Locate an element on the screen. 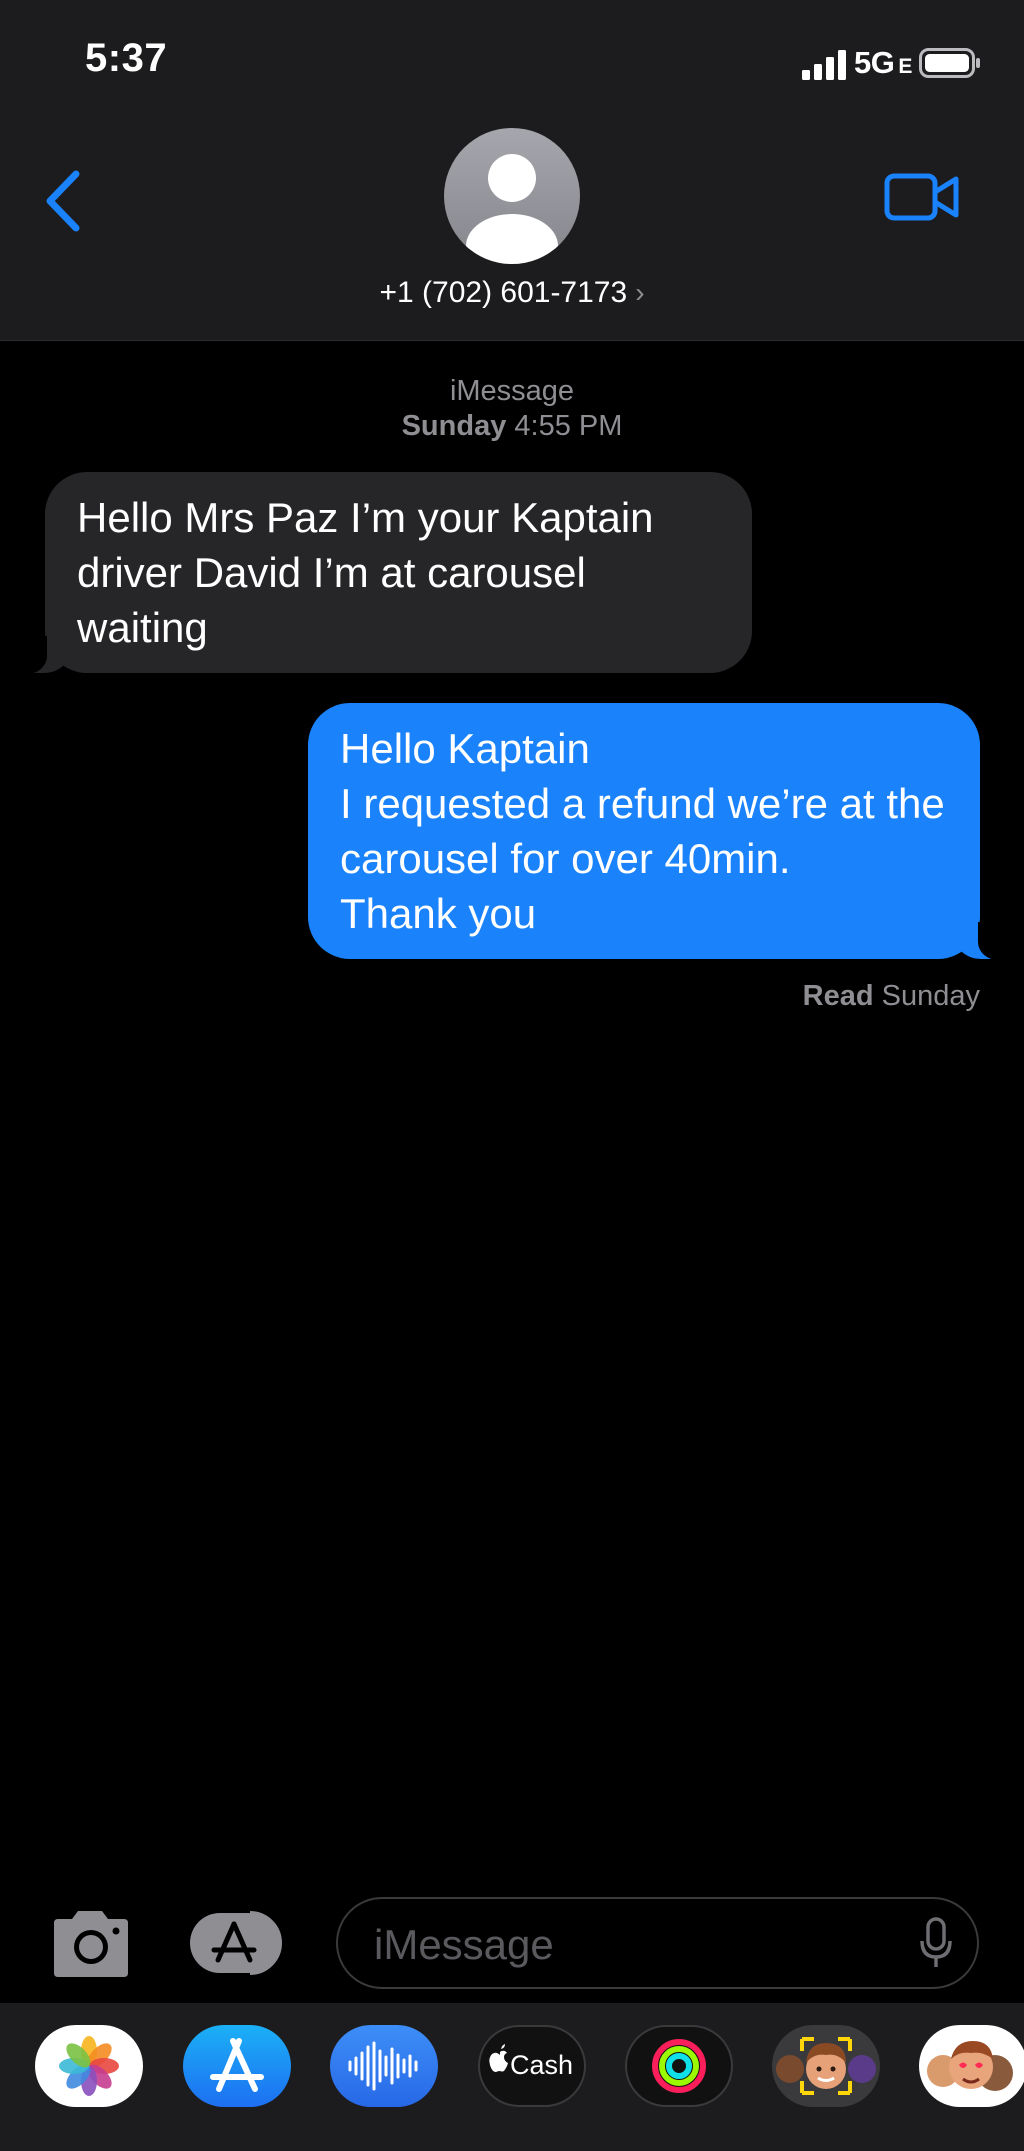 This screenshot has width=1024, height=2151. photos-icon is located at coordinates (89, 2066).